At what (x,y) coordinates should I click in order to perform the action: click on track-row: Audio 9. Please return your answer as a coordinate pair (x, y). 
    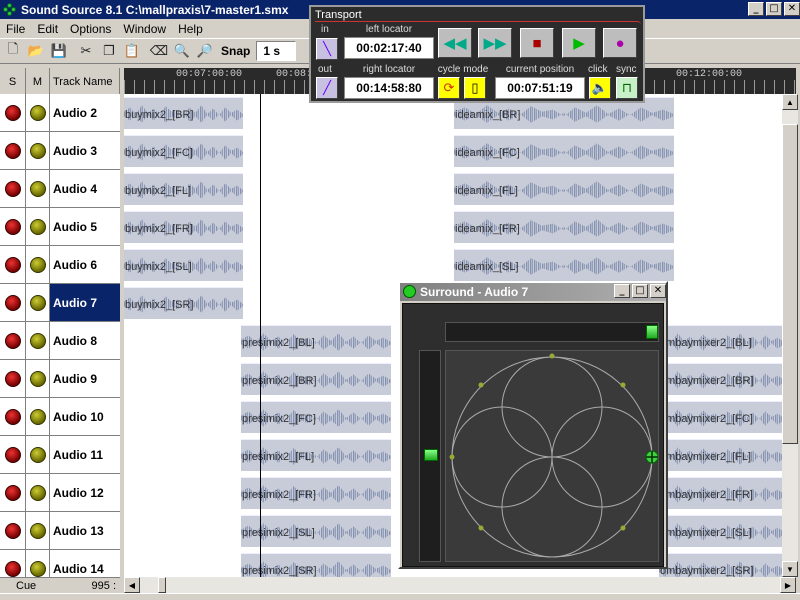
    Looking at the image, I should click on (60, 379).